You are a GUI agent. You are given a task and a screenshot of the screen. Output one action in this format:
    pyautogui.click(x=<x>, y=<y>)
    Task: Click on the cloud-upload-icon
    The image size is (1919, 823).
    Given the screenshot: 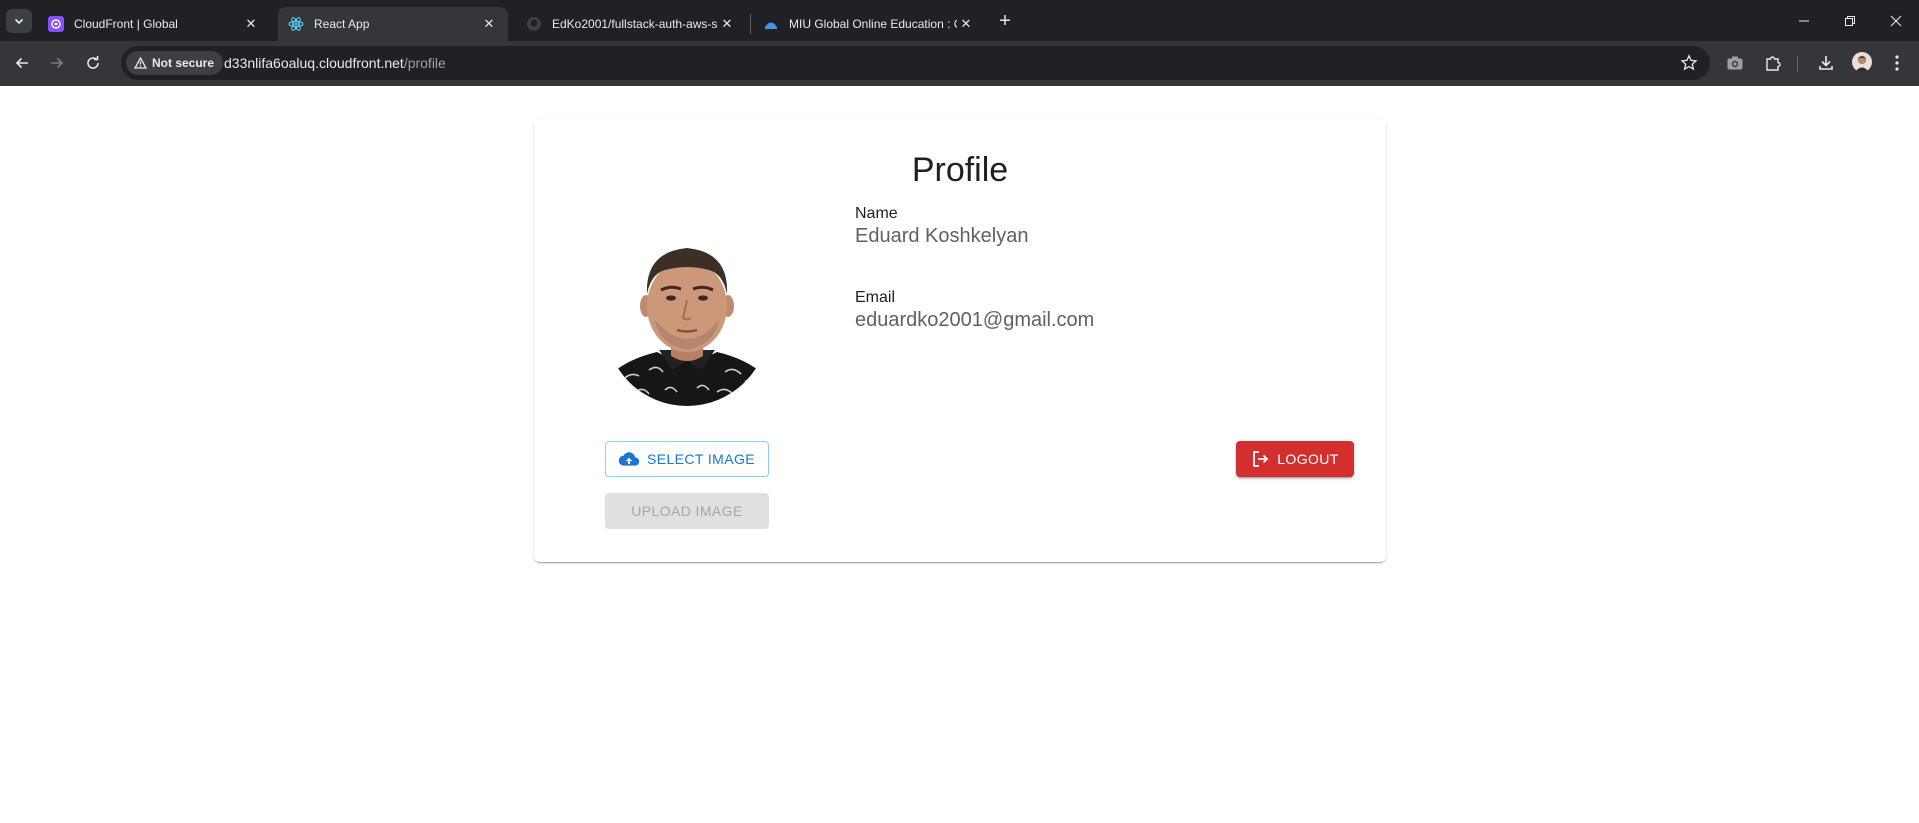 What is the action you would take?
    pyautogui.click(x=628, y=459)
    